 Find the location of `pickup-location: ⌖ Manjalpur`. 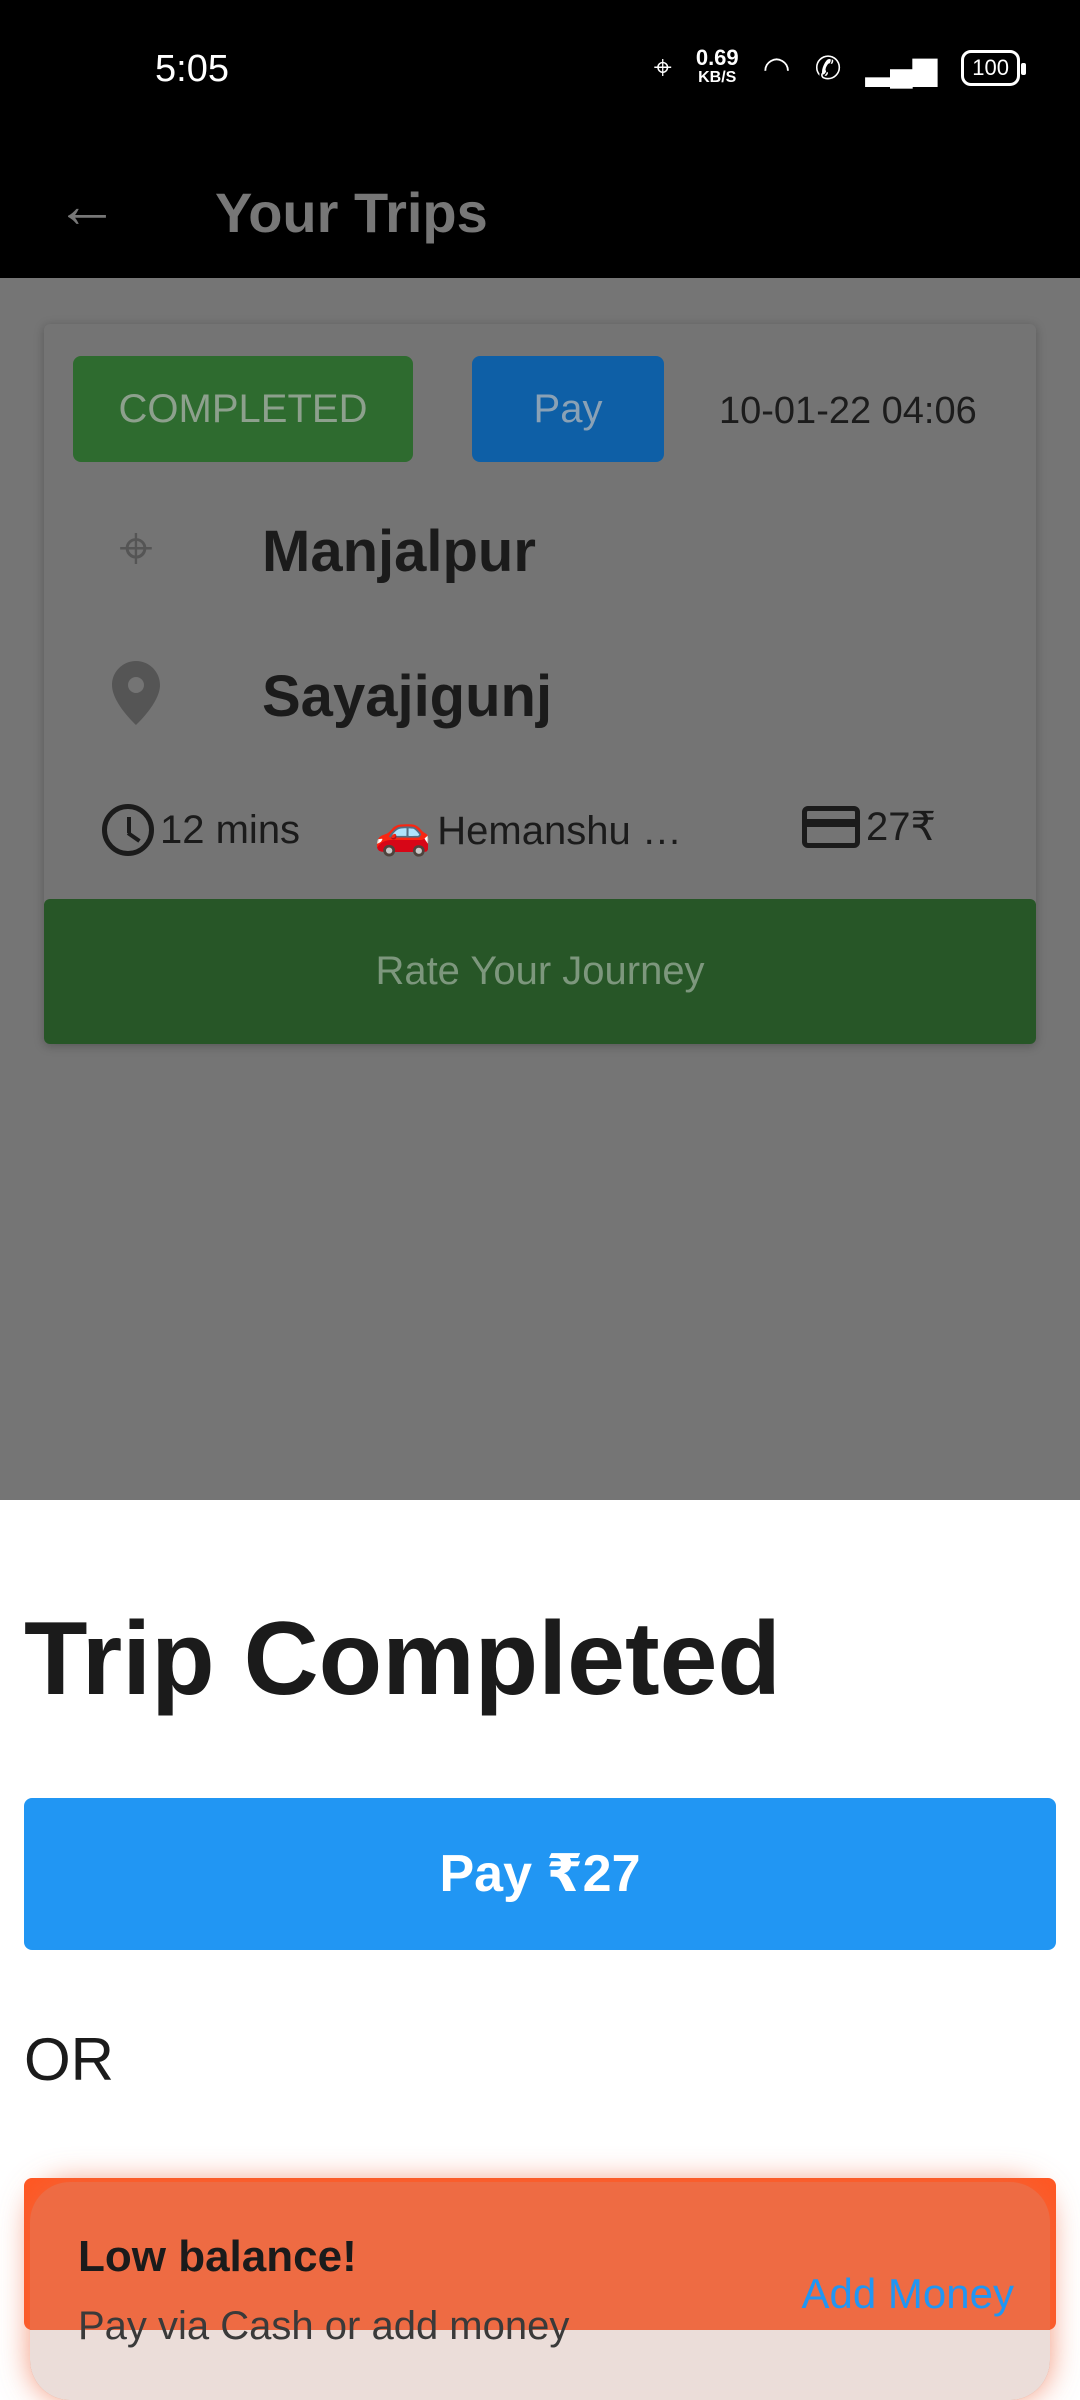

pickup-location: ⌖ Manjalpur is located at coordinates (540, 554).